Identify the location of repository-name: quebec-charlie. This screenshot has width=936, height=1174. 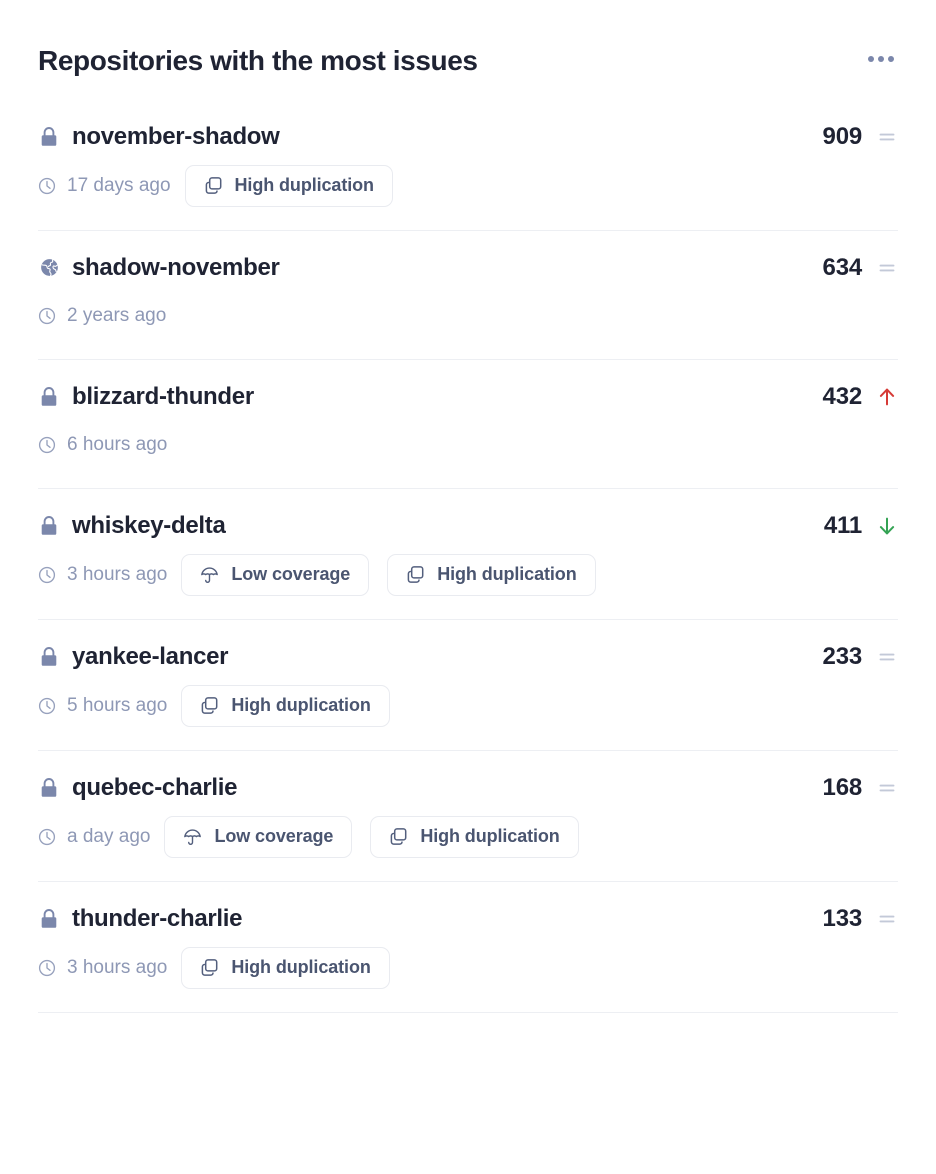
(155, 788).